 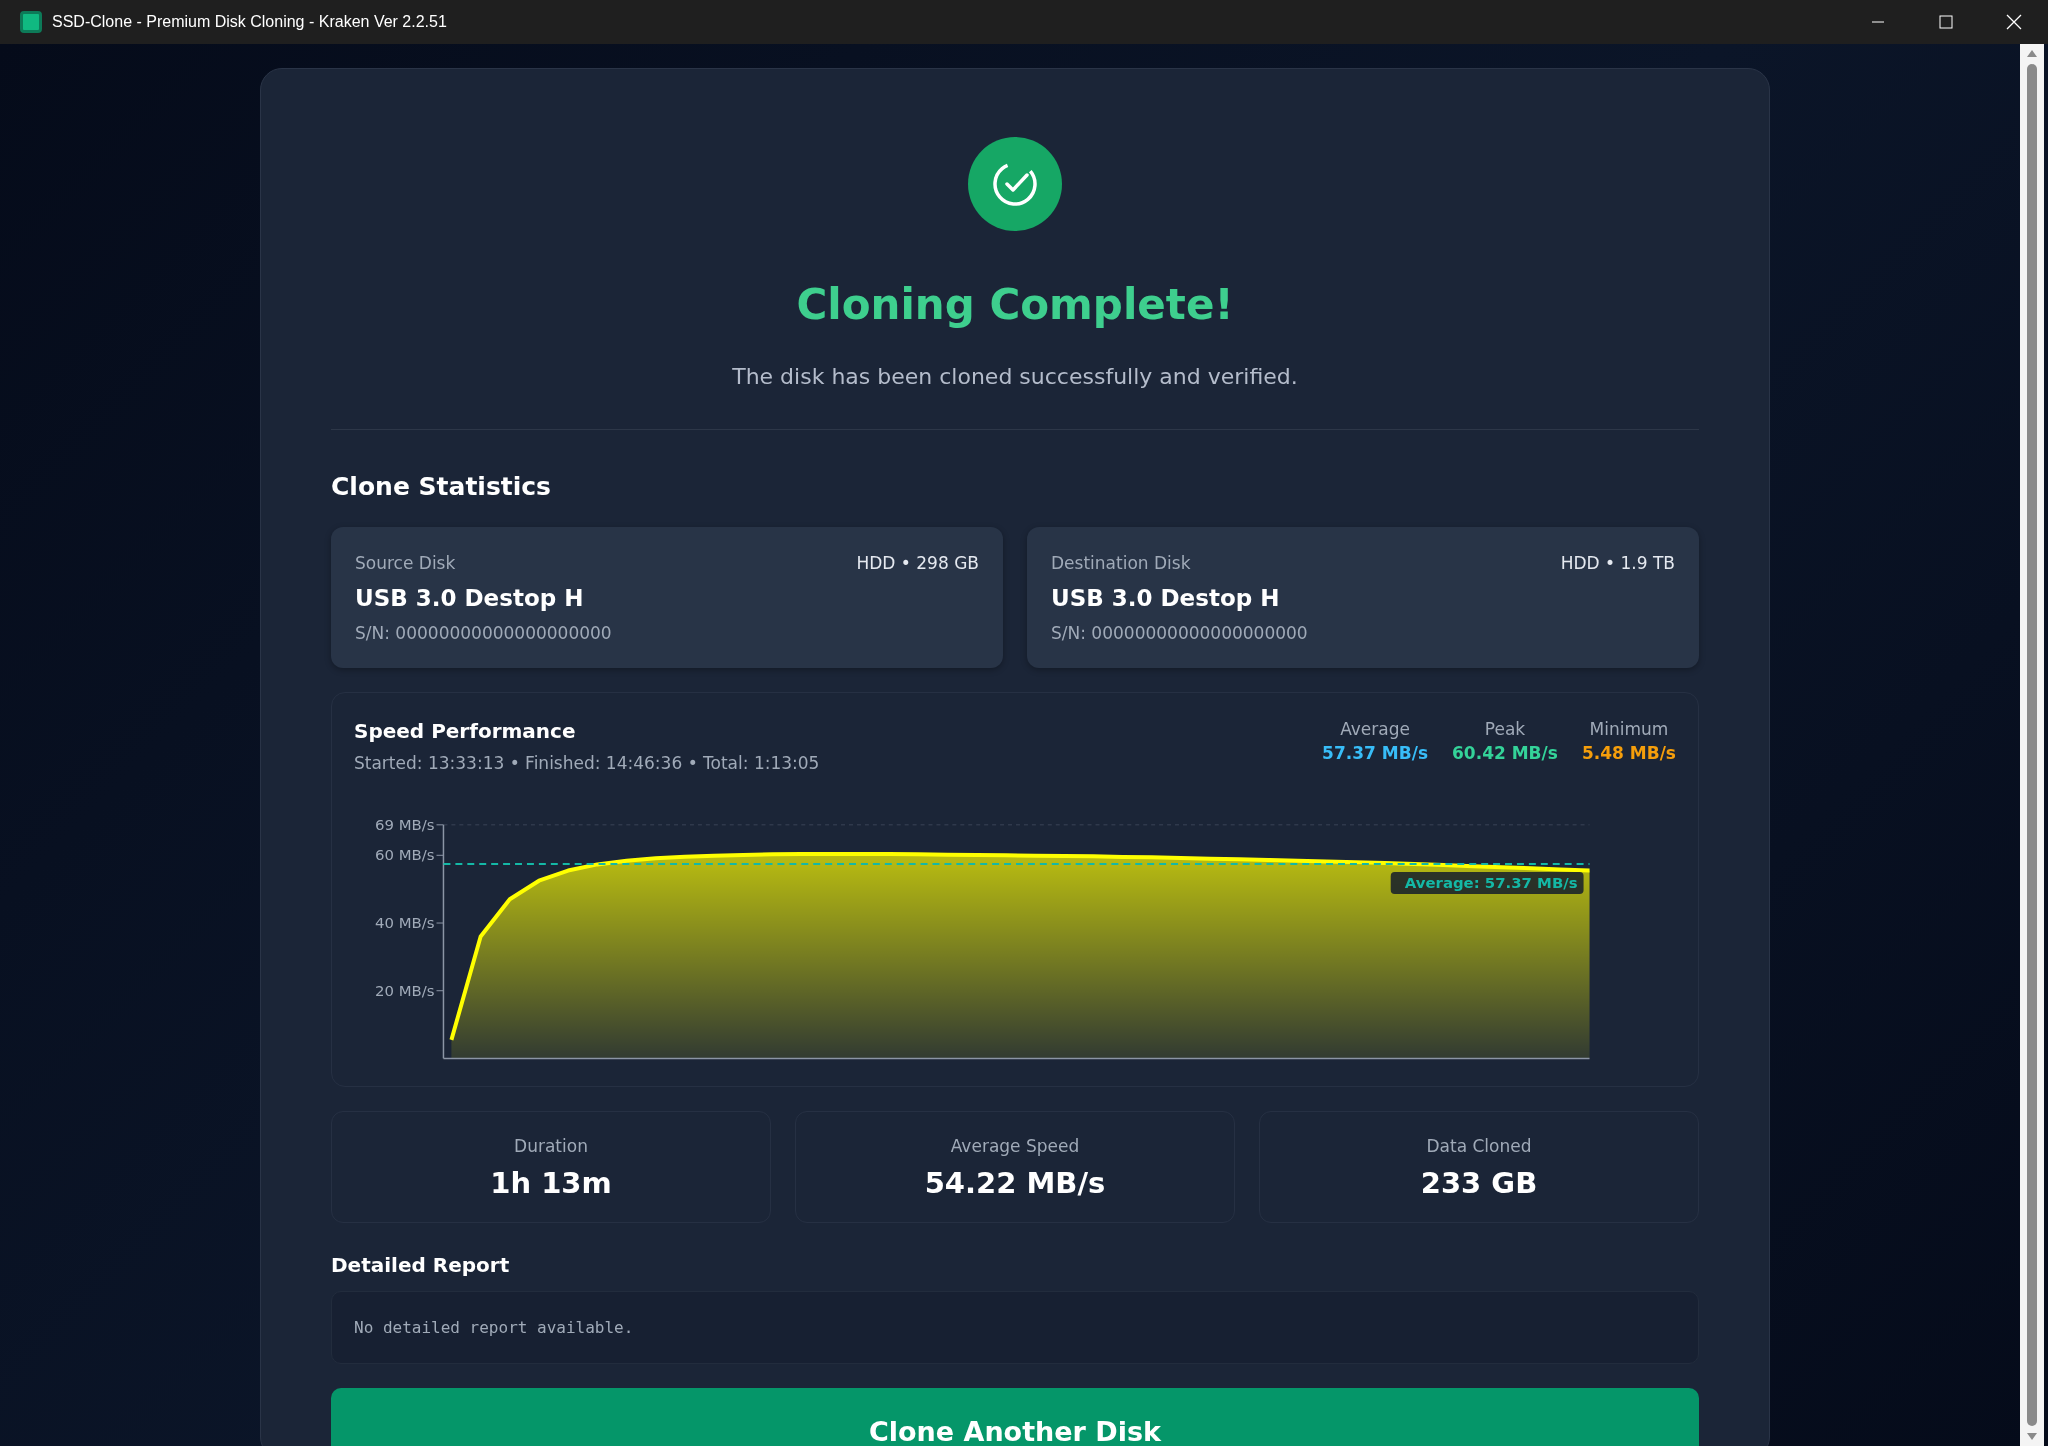 What do you see at coordinates (1015, 1146) in the screenshot?
I see `stat-label: Average Speed` at bounding box center [1015, 1146].